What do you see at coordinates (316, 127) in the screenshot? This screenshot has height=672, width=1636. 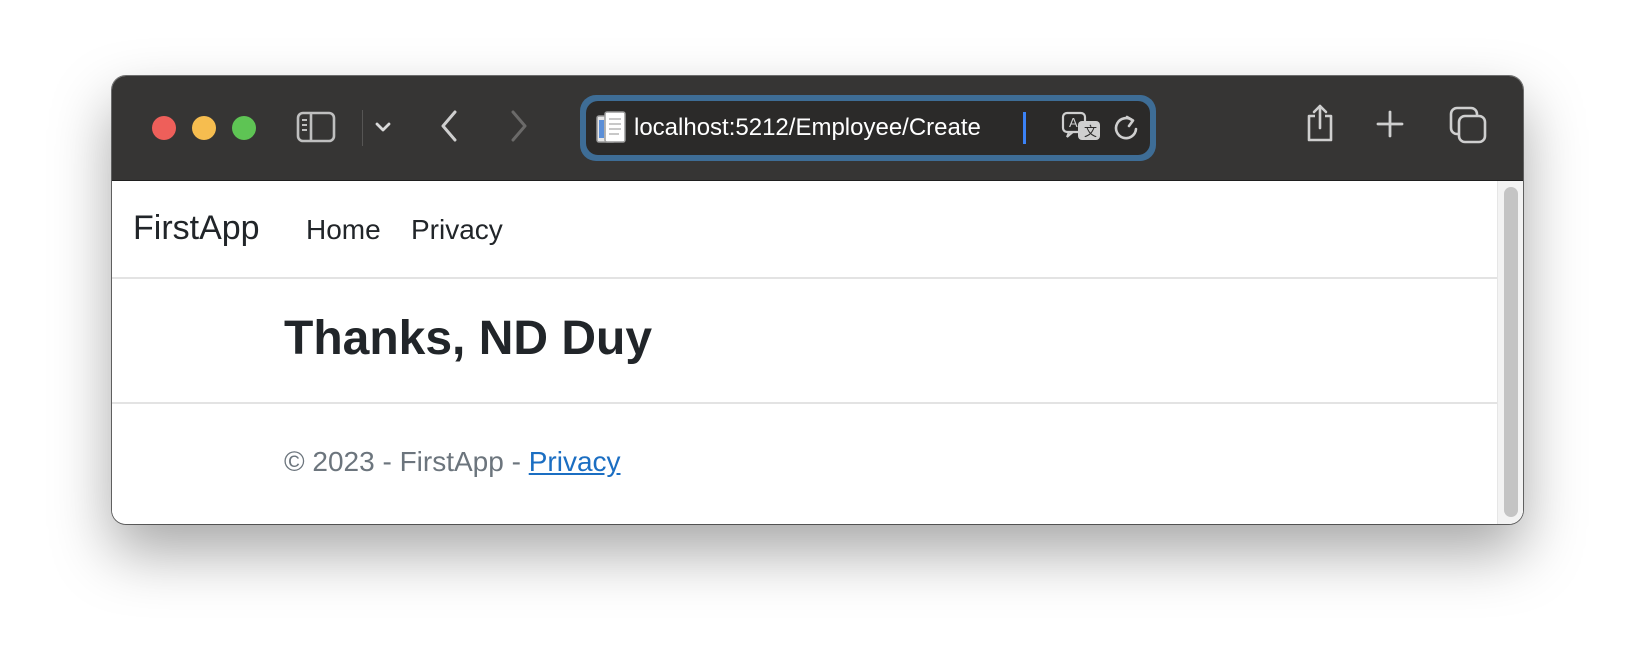 I see `sidebar-icon` at bounding box center [316, 127].